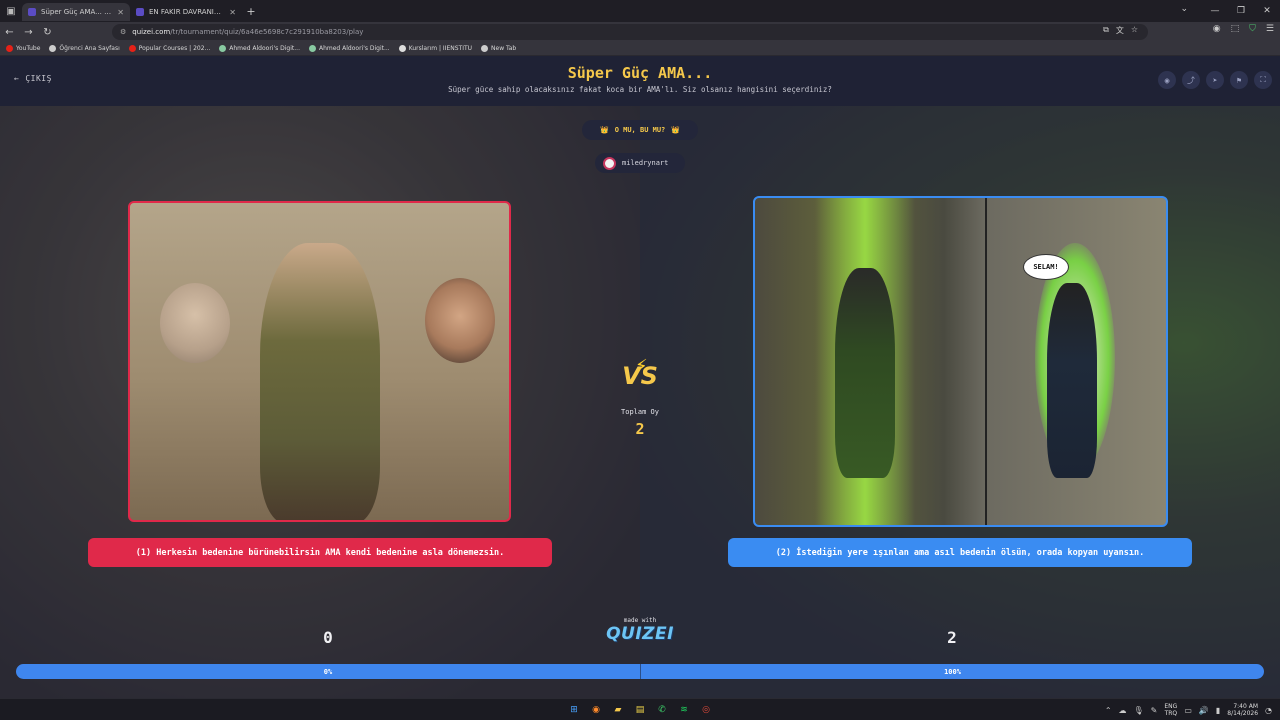 The width and height of the screenshot is (1280, 720). Describe the element at coordinates (11, 11) in the screenshot. I see `window-menu-icon: ▣` at that location.